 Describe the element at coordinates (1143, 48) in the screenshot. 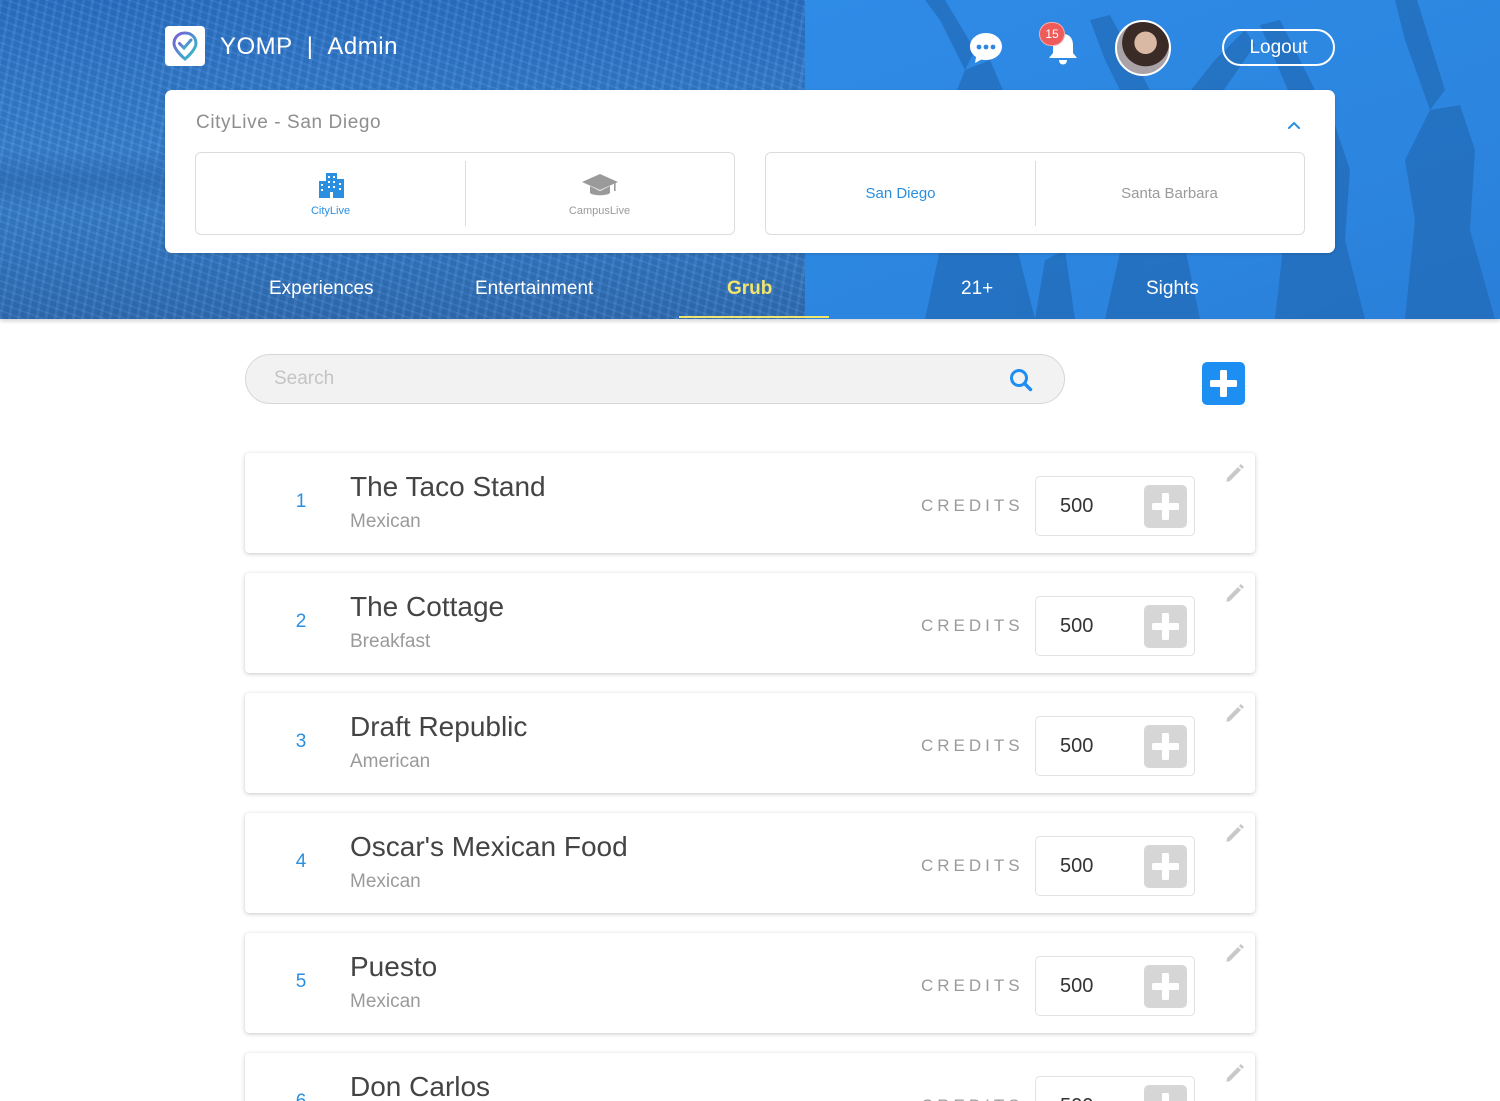

I see `user-avatar` at that location.